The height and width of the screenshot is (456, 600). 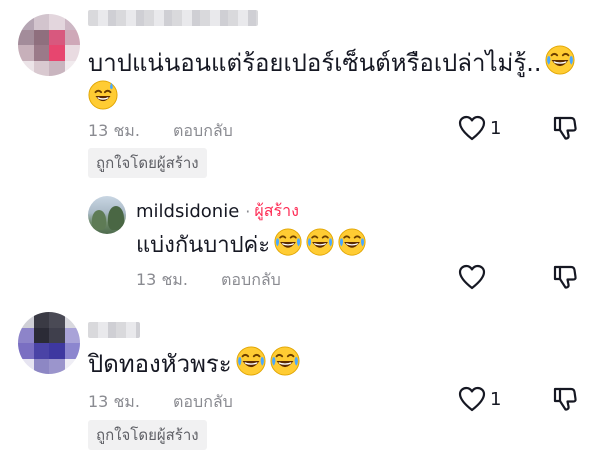 I want to click on grinning-sweat-emoji, so click(x=103, y=97).